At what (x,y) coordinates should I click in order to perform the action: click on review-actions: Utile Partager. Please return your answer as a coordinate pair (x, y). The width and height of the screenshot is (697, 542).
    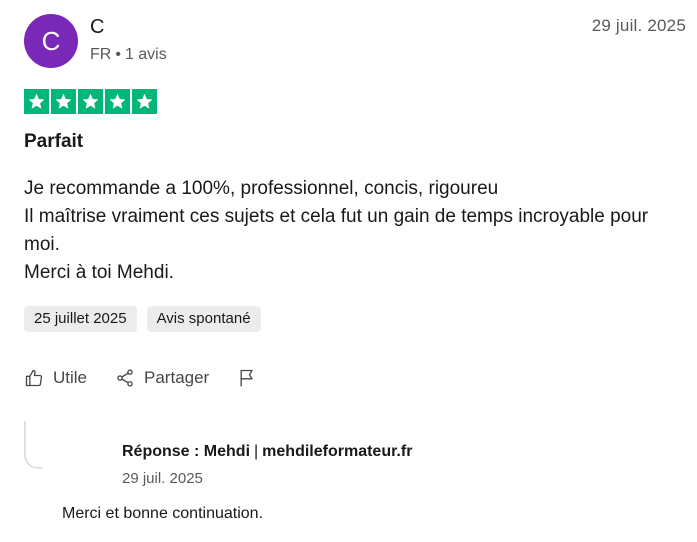
    Looking at the image, I should click on (140, 378).